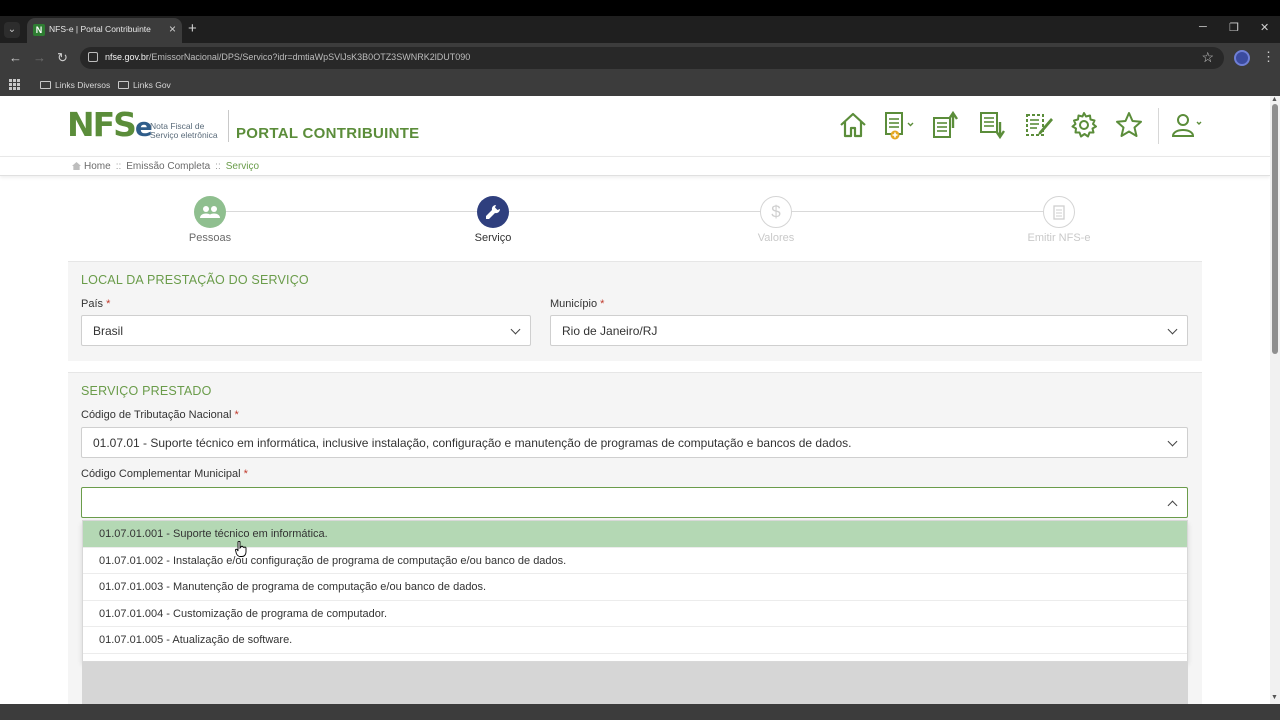 Image resolution: width=1280 pixels, height=720 pixels. What do you see at coordinates (1274, 99) in the screenshot?
I see `scroll-up-icon: ▲` at bounding box center [1274, 99].